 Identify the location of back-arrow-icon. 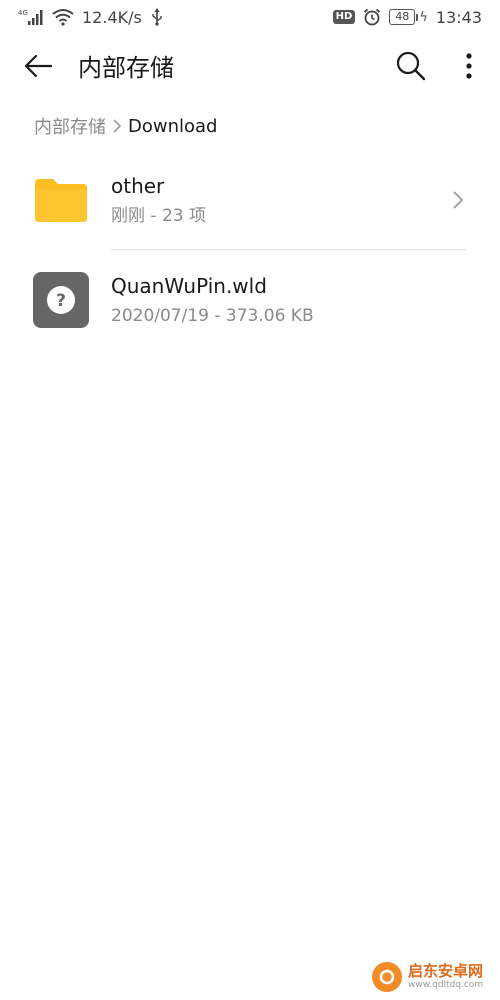
(38, 68).